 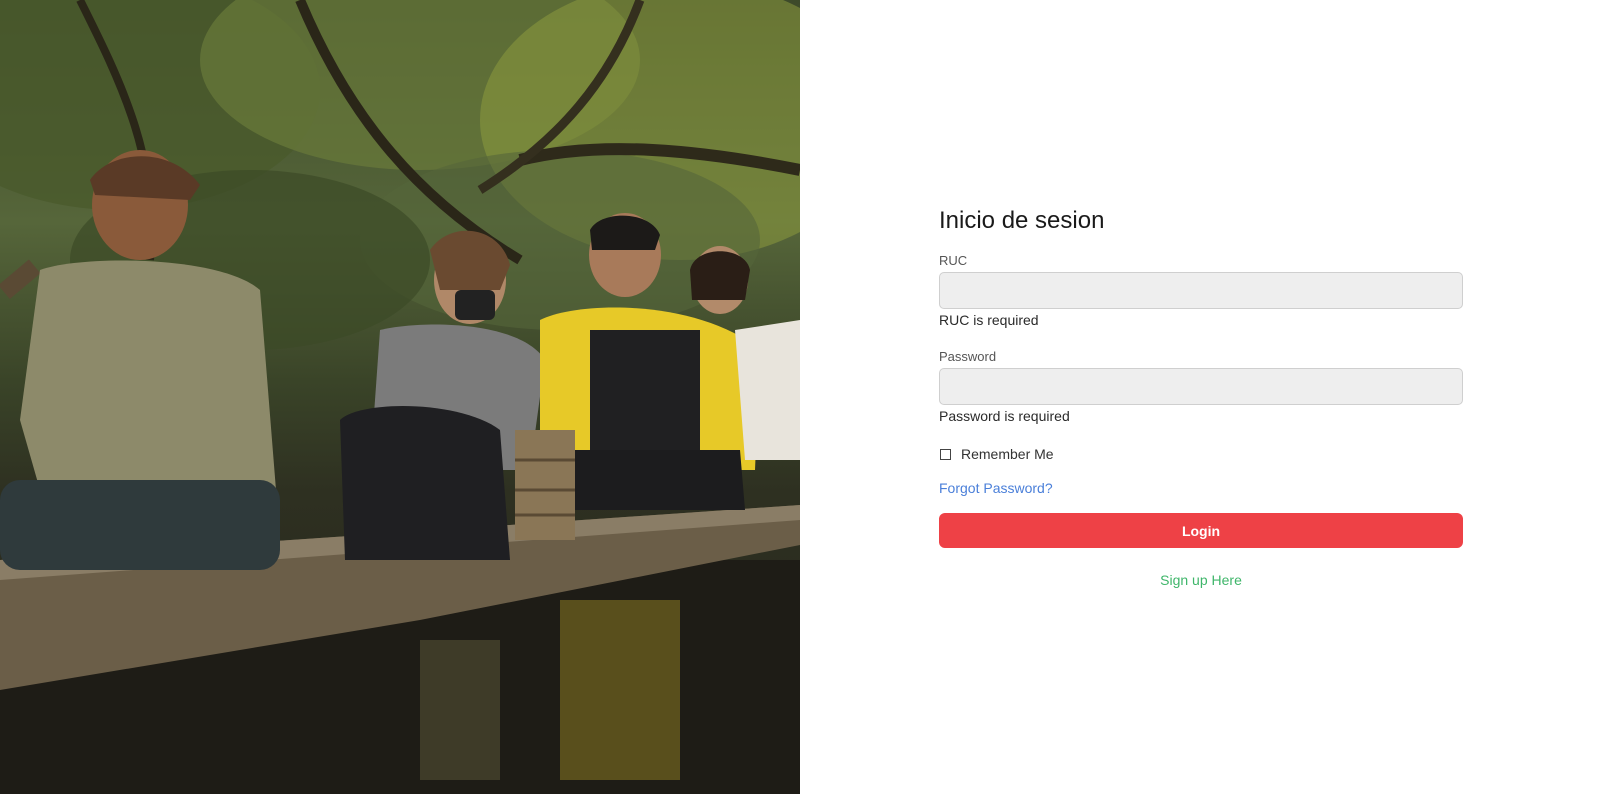 What do you see at coordinates (953, 260) in the screenshot?
I see `ruc-label: RUC` at bounding box center [953, 260].